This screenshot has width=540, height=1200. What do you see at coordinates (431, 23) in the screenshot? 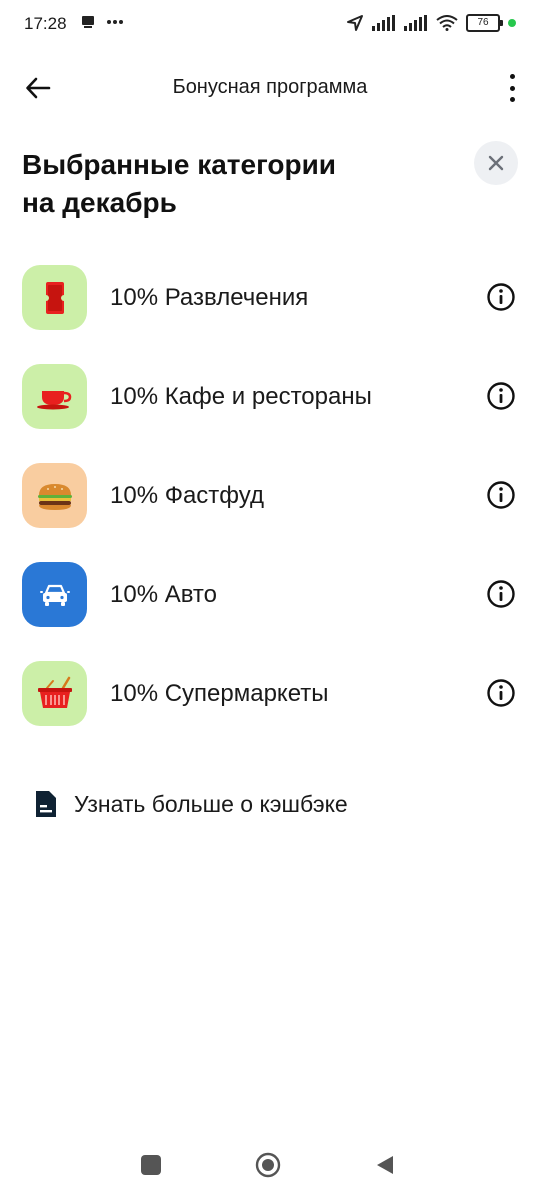
I see `status-right-icons: 76` at bounding box center [431, 23].